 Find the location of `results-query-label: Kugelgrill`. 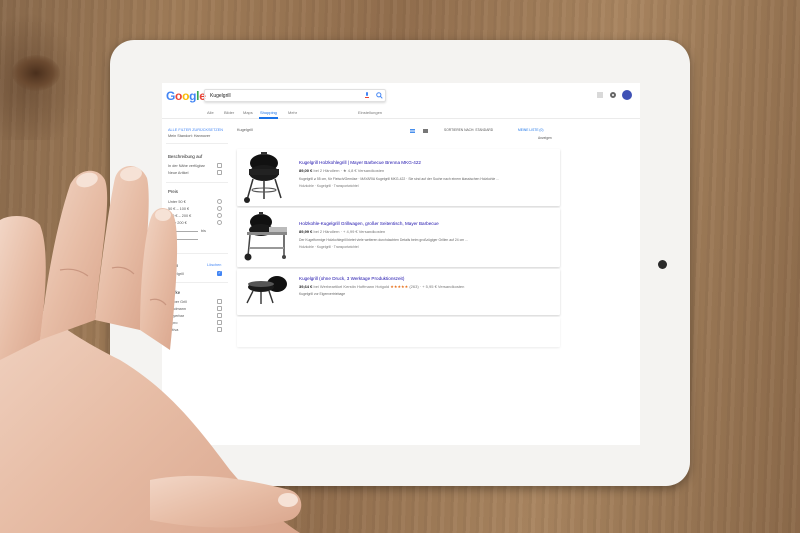

results-query-label: Kugelgrill is located at coordinates (245, 130).